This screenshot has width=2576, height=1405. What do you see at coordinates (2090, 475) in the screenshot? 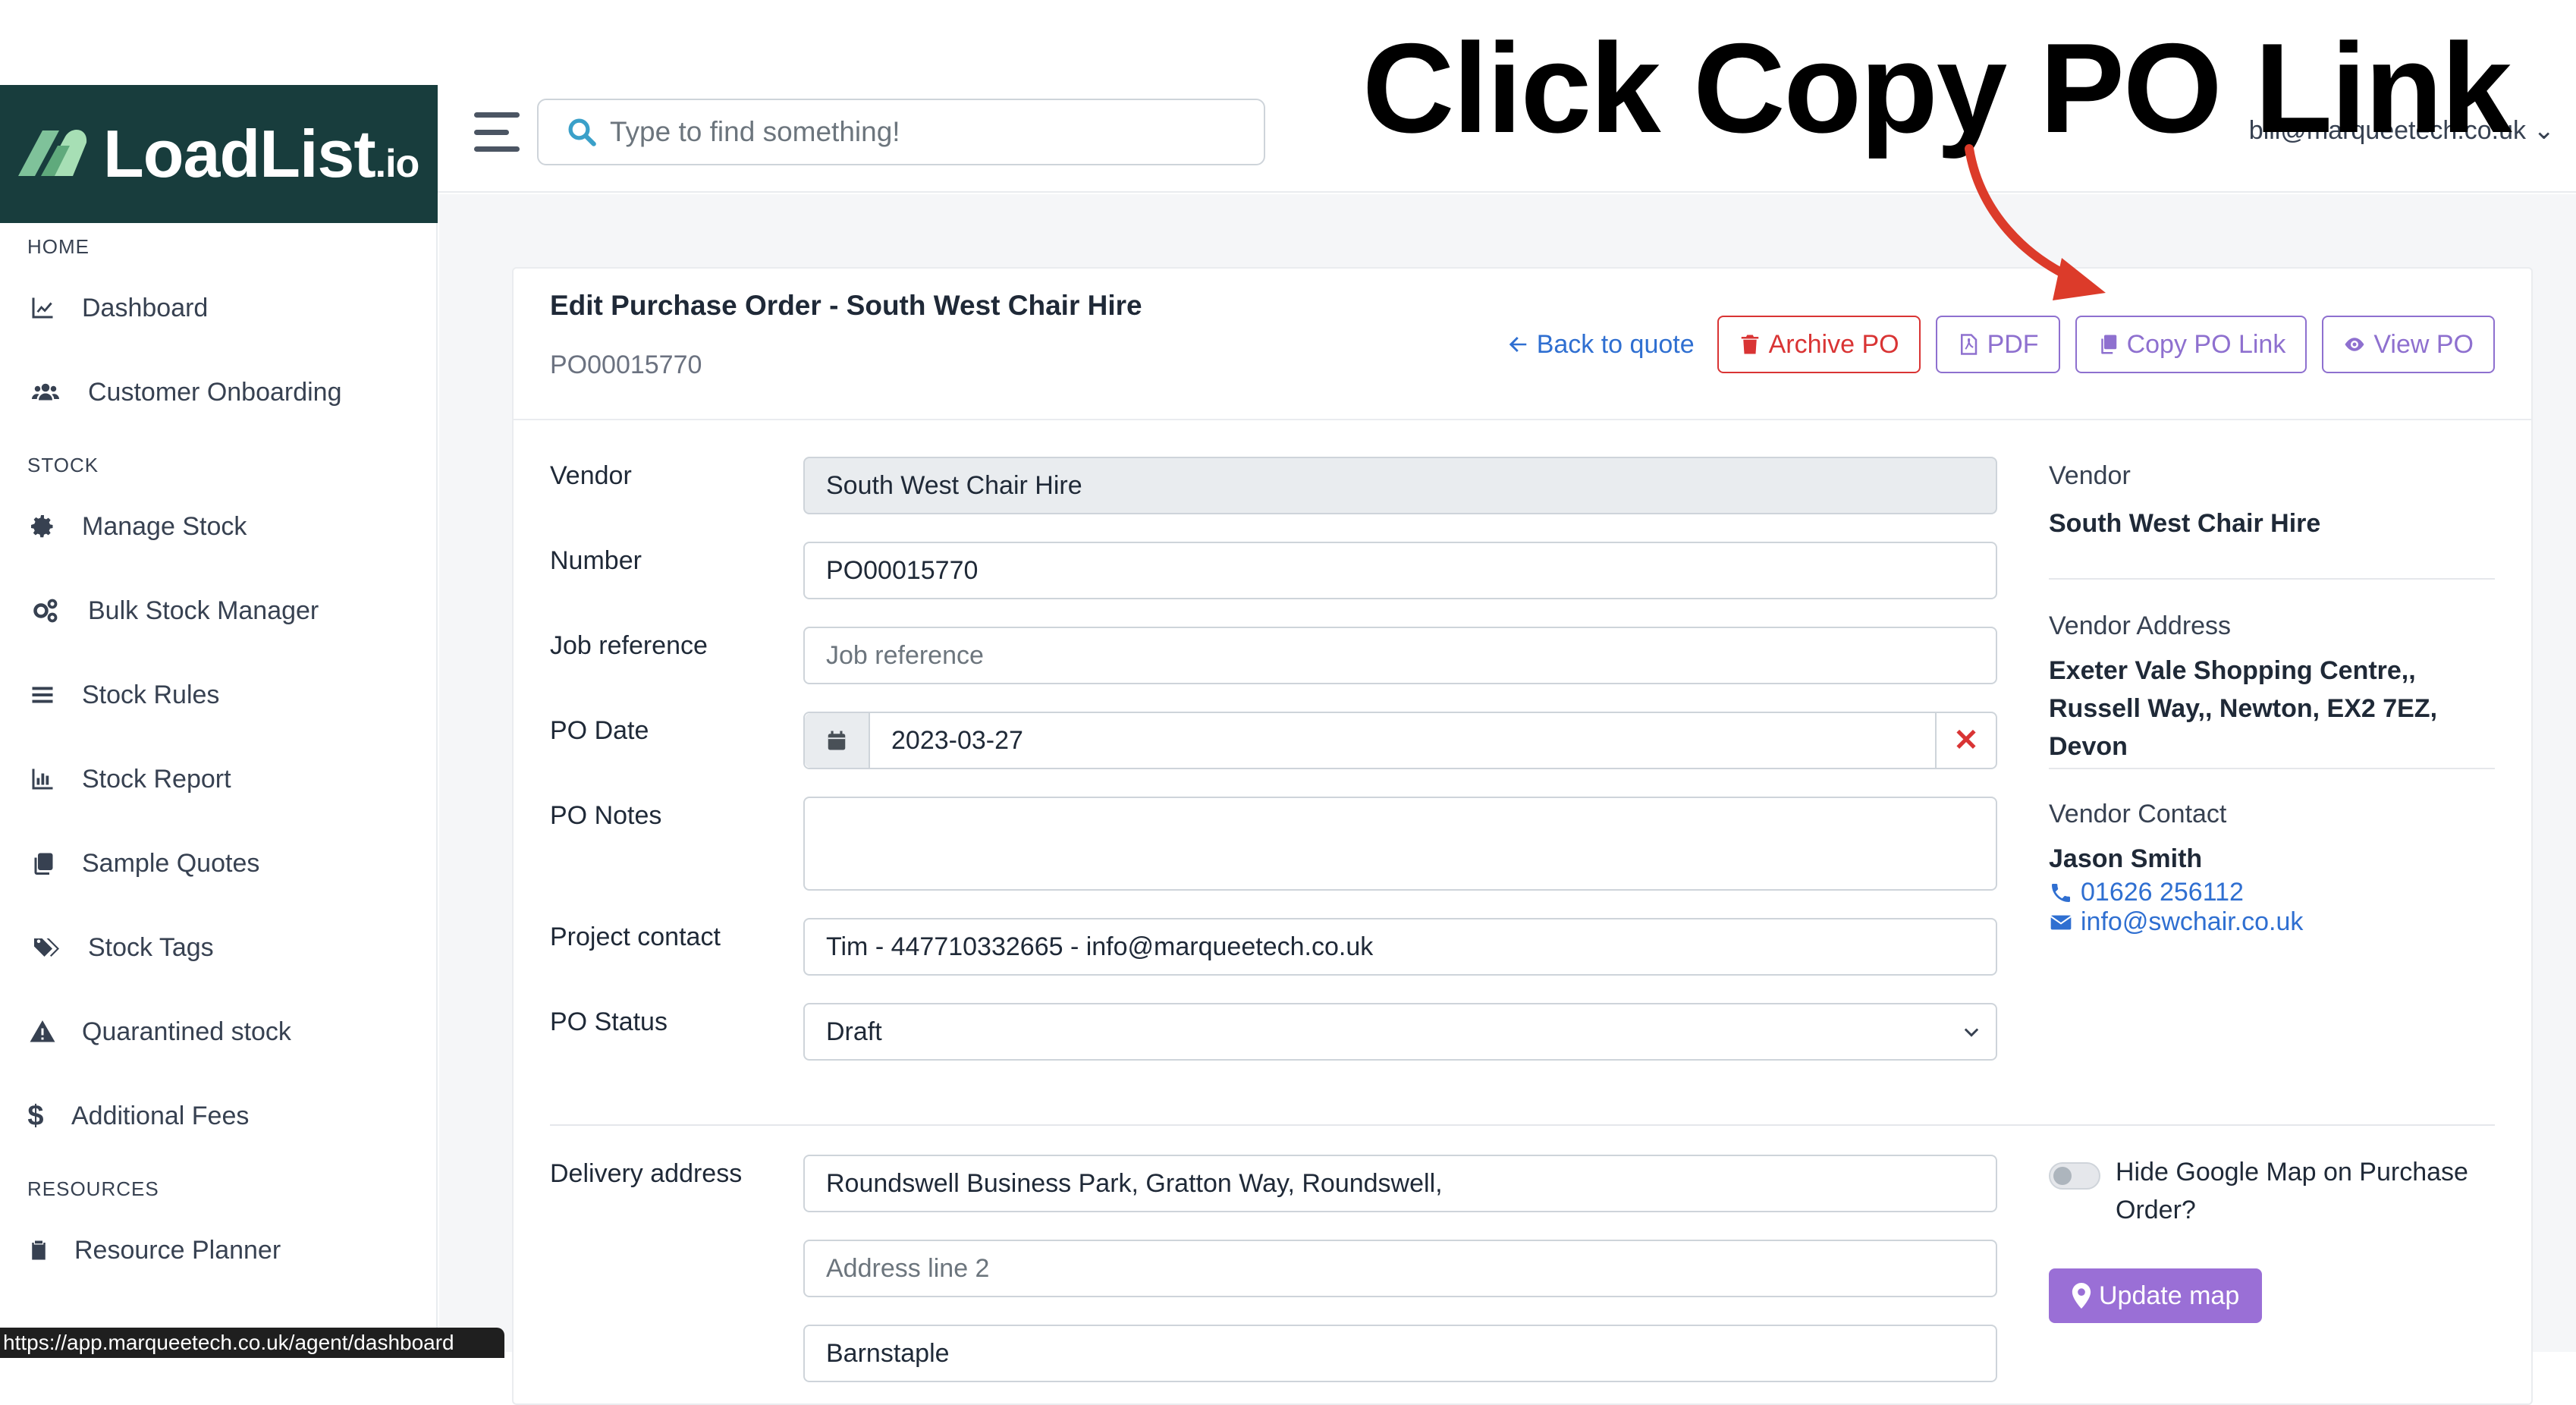
I see `vendor-info-label: Vendor` at bounding box center [2090, 475].